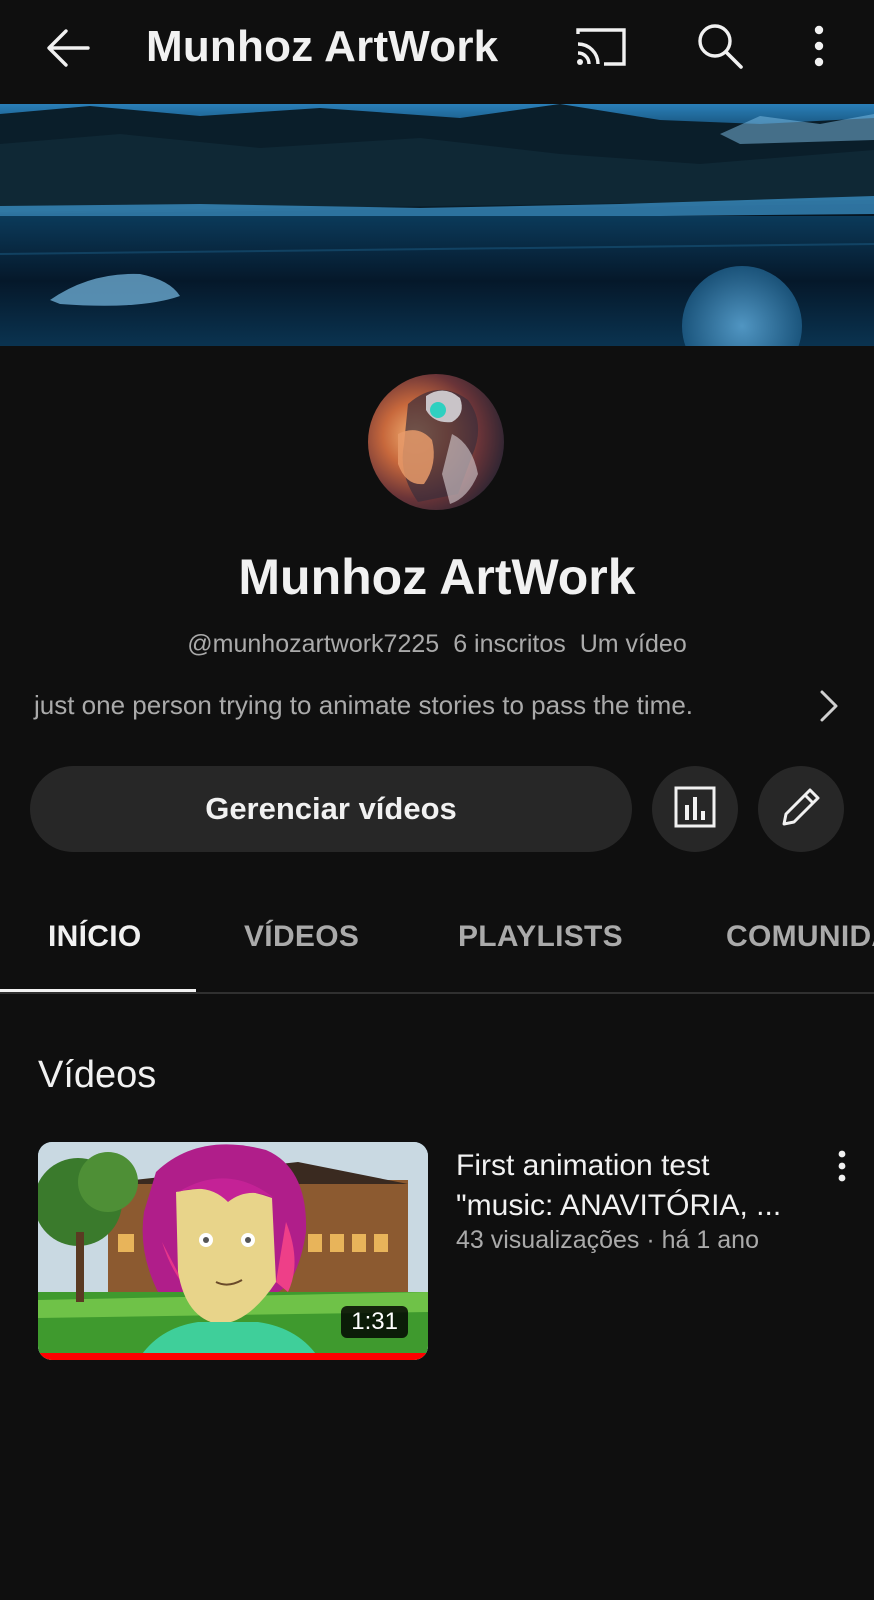 This screenshot has width=874, height=1600. What do you see at coordinates (313, 644) in the screenshot?
I see `channel-handle: @munhozartwork7225` at bounding box center [313, 644].